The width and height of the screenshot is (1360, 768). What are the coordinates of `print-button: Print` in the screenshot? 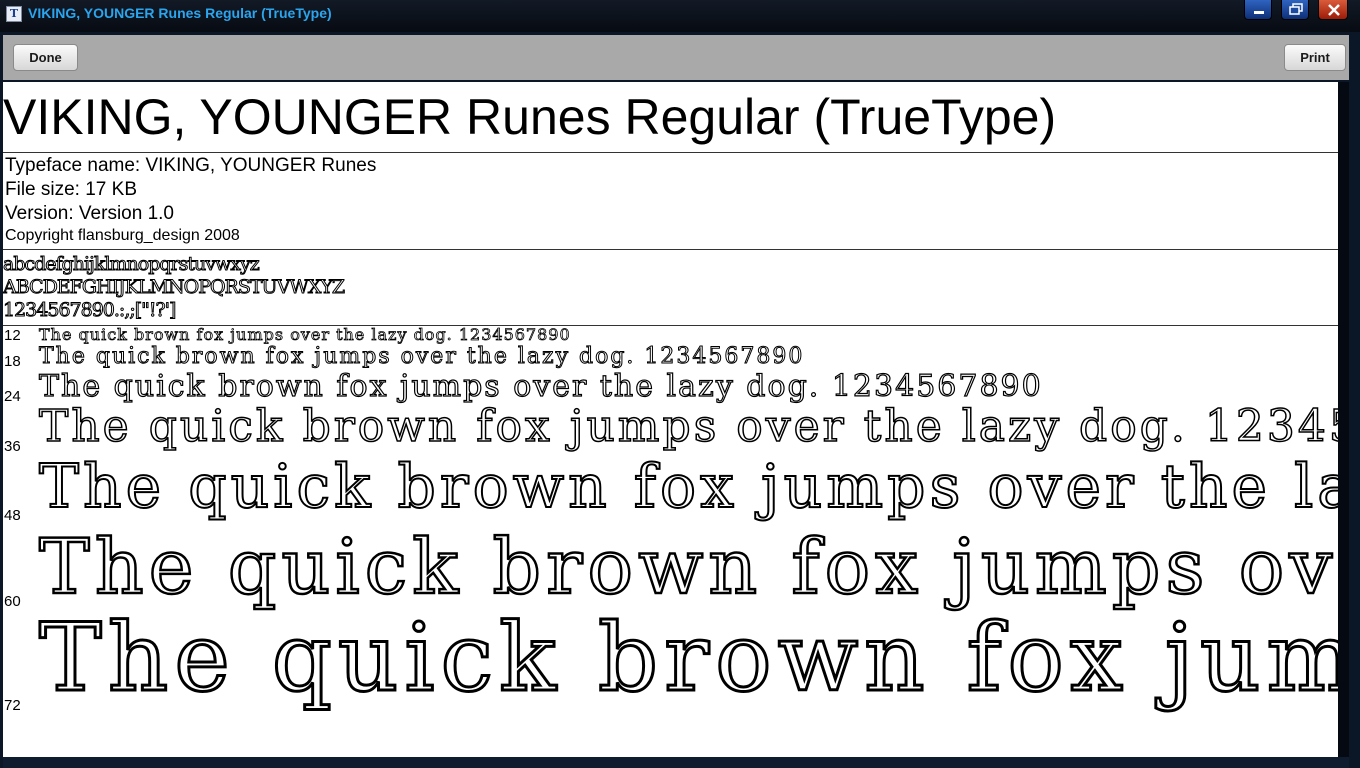 It's located at (1315, 57).